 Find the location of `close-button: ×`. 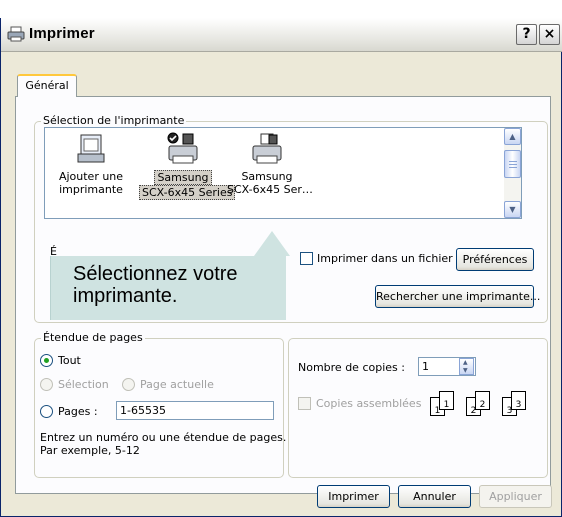

close-button: × is located at coordinates (549, 34).